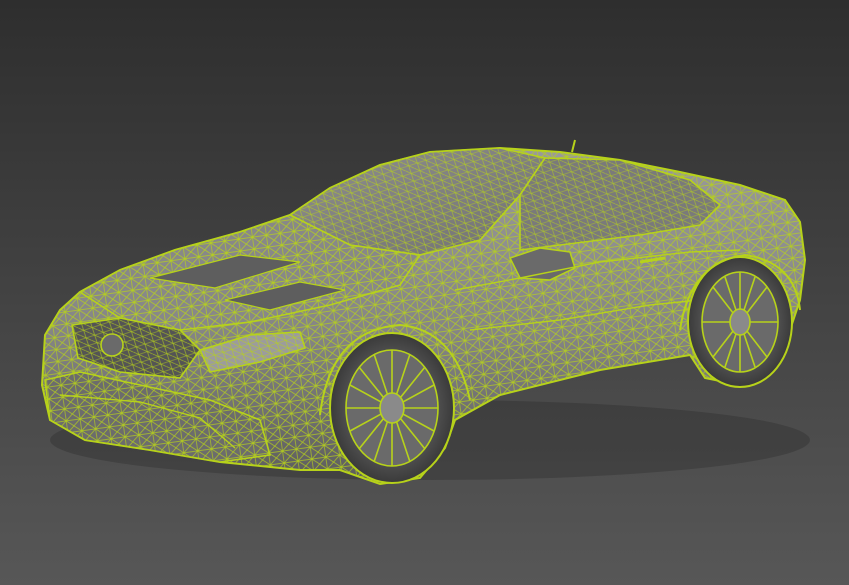  Describe the element at coordinates (112, 345) in the screenshot. I see `brand-emblem` at that location.